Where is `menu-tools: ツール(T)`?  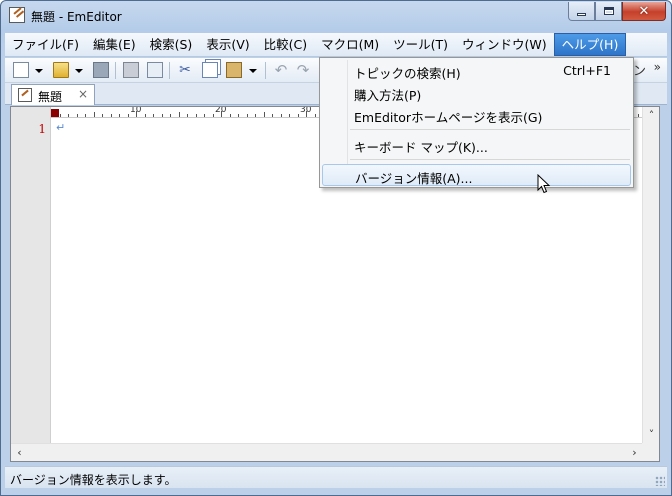 menu-tools: ツール(T) is located at coordinates (420, 44).